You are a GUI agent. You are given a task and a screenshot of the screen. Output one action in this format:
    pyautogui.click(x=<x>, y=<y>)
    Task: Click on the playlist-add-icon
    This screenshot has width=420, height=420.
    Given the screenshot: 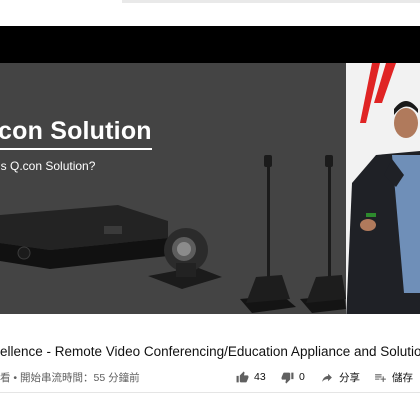 What is the action you would take?
    pyautogui.click(x=380, y=377)
    